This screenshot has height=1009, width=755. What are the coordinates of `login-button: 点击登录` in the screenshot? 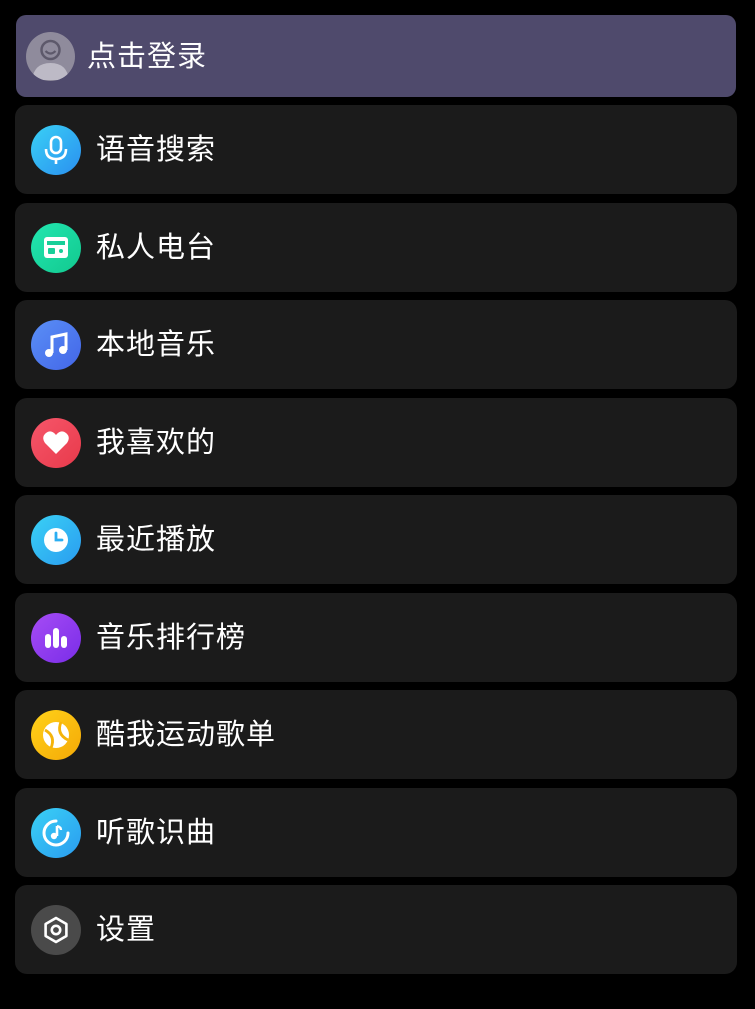 It's located at (376, 56).